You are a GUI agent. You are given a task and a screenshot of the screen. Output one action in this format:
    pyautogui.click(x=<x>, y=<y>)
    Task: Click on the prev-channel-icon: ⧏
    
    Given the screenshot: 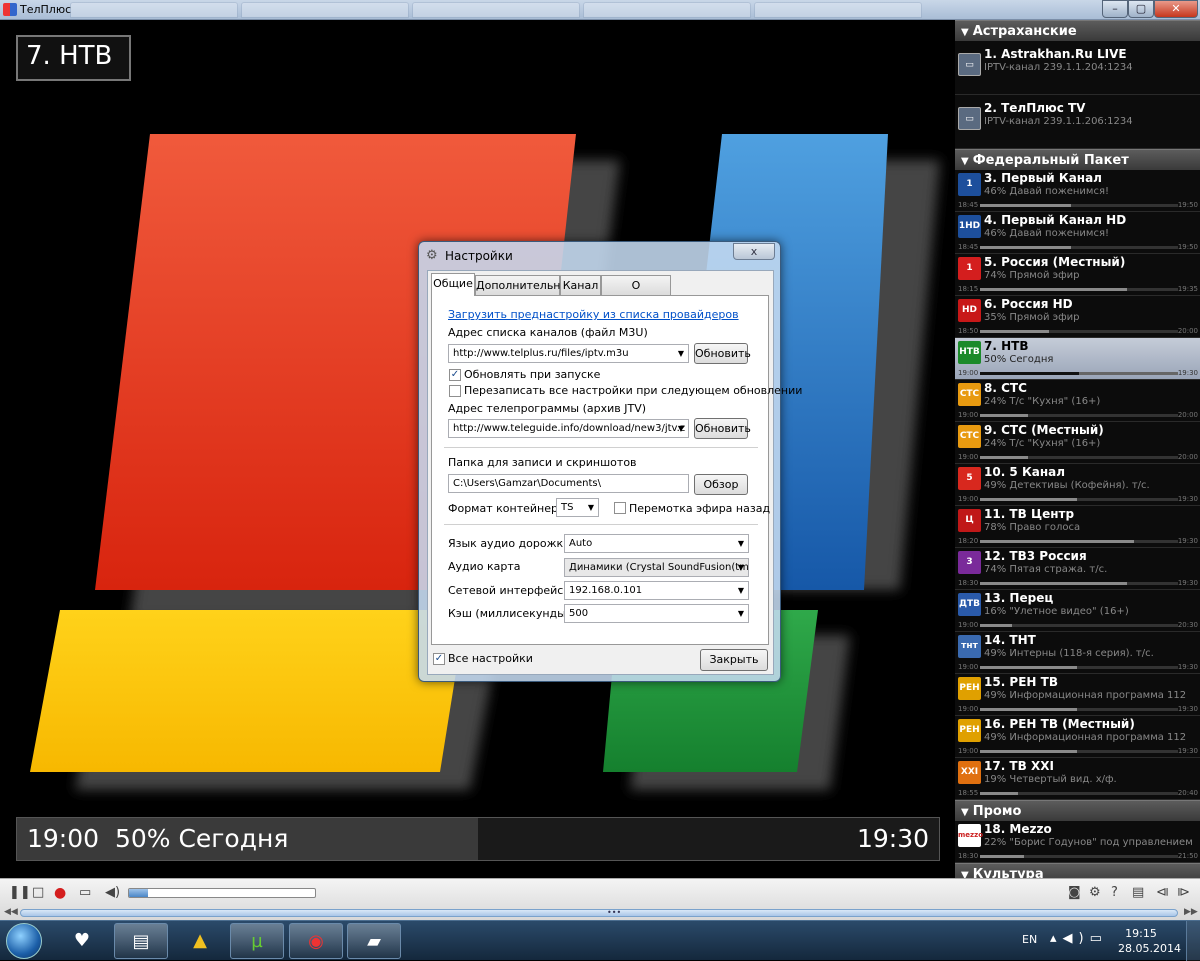 What is the action you would take?
    pyautogui.click(x=1162, y=892)
    